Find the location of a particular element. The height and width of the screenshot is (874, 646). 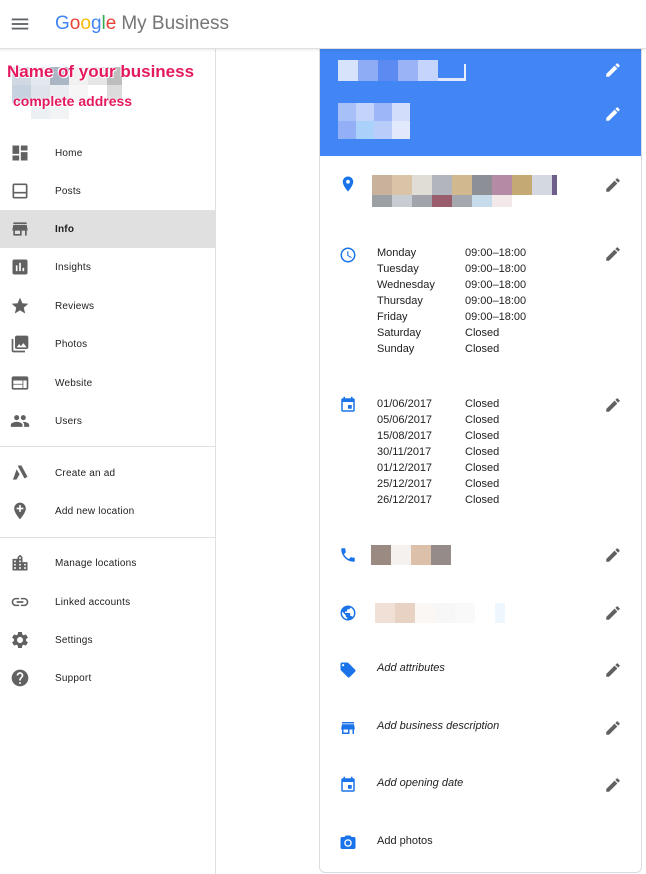

calendar-icon is located at coordinates (348, 784).